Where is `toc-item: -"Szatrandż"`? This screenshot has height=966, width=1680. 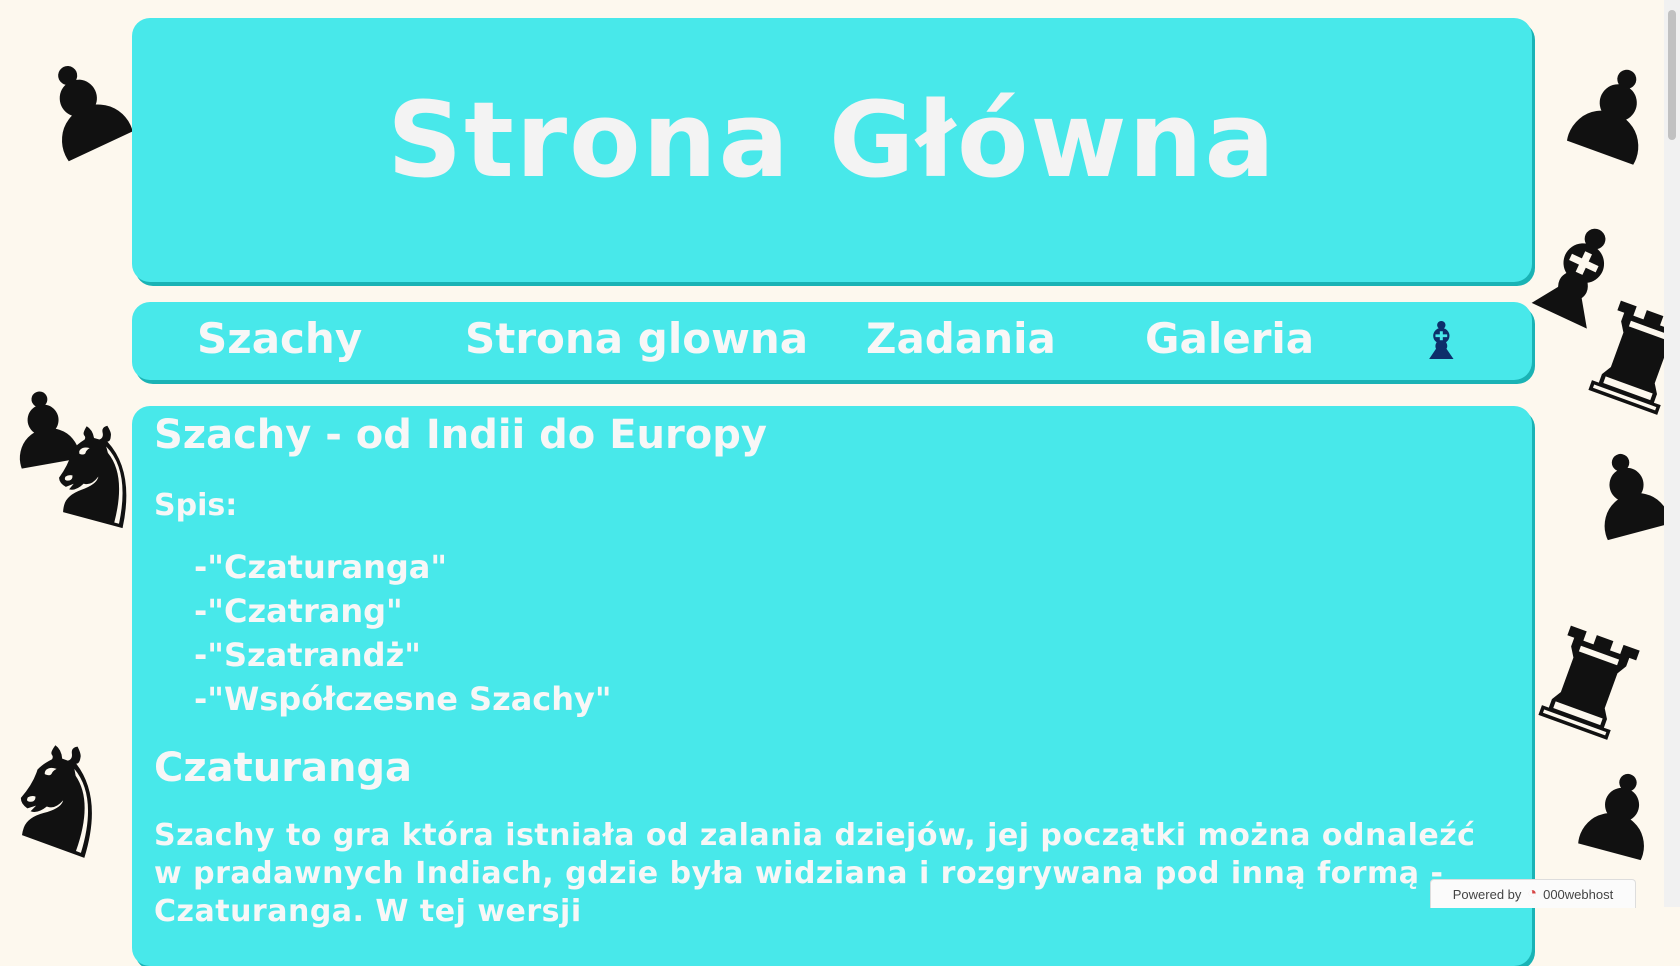
toc-item: -"Szatrandż" is located at coordinates (307, 655).